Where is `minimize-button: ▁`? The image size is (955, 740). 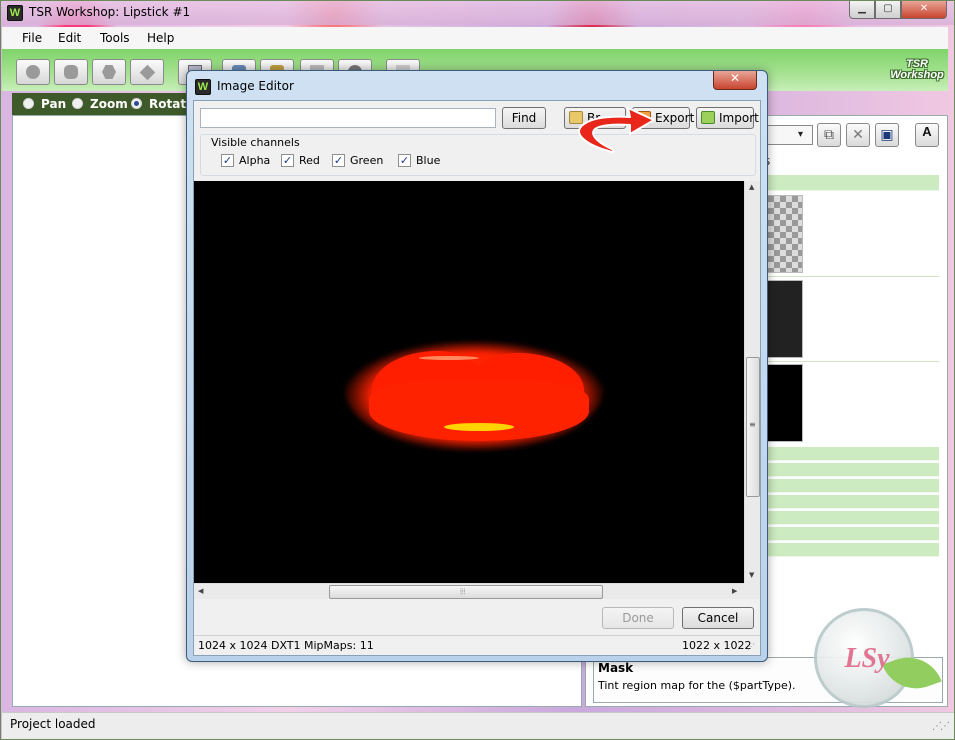
minimize-button: ▁ is located at coordinates (862, 10).